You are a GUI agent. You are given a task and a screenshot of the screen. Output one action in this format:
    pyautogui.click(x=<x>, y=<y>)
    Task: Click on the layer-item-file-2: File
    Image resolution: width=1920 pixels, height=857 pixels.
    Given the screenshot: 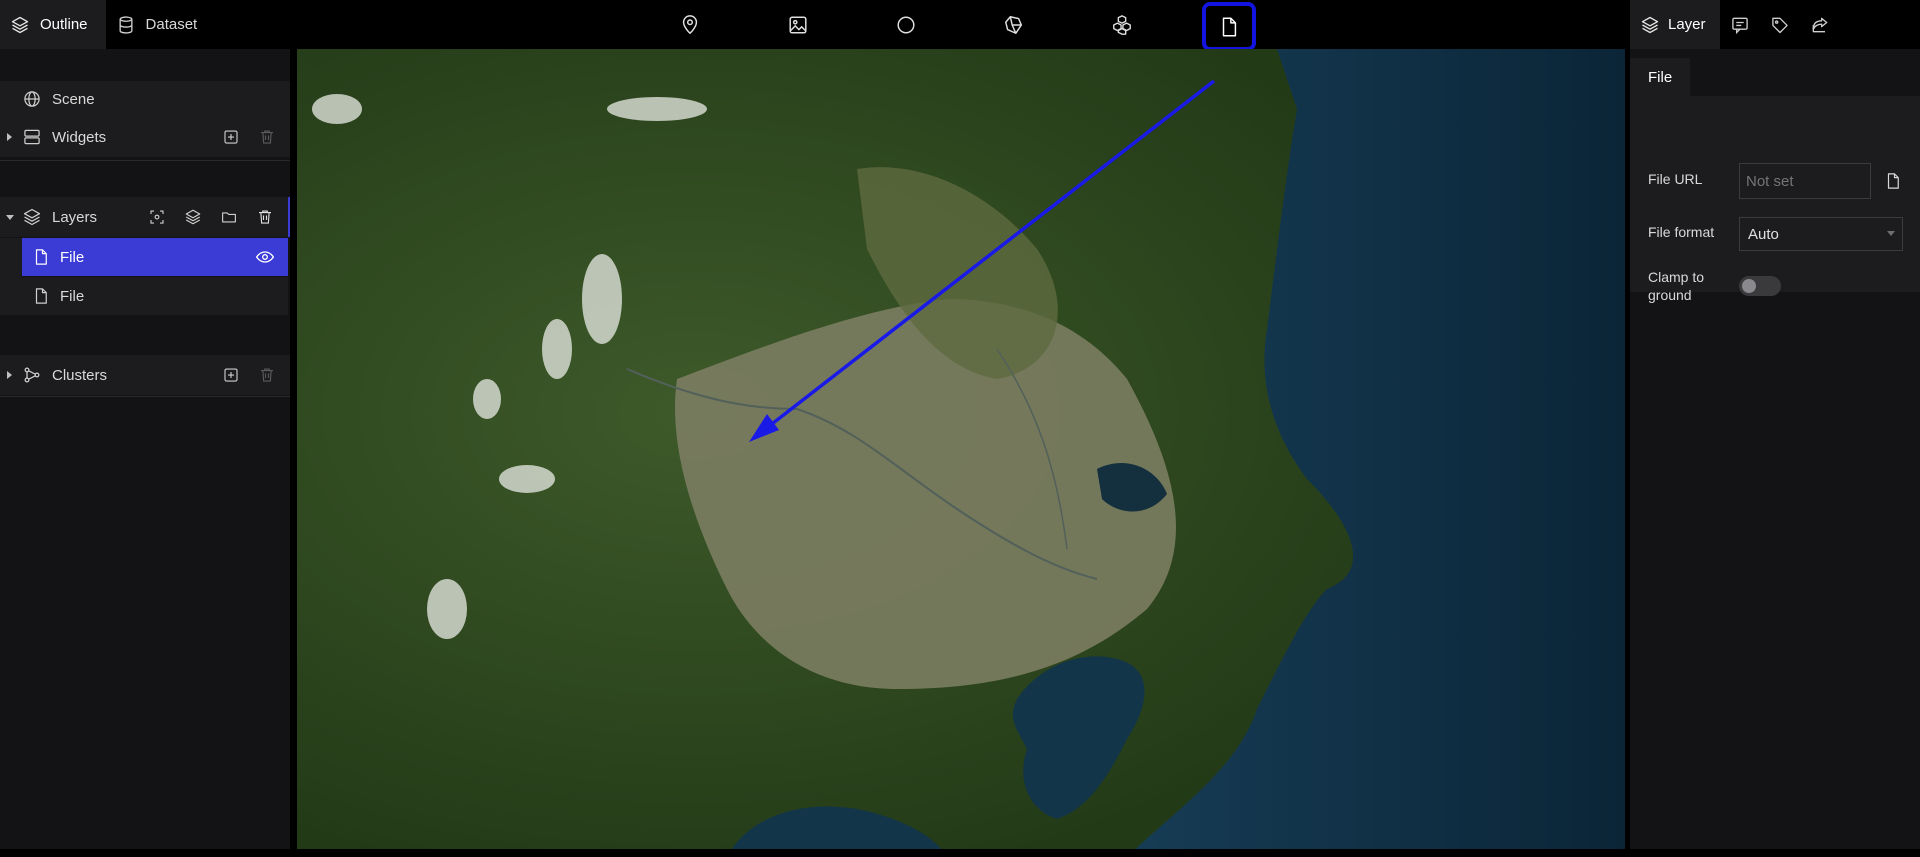 What is the action you would take?
    pyautogui.click(x=155, y=296)
    